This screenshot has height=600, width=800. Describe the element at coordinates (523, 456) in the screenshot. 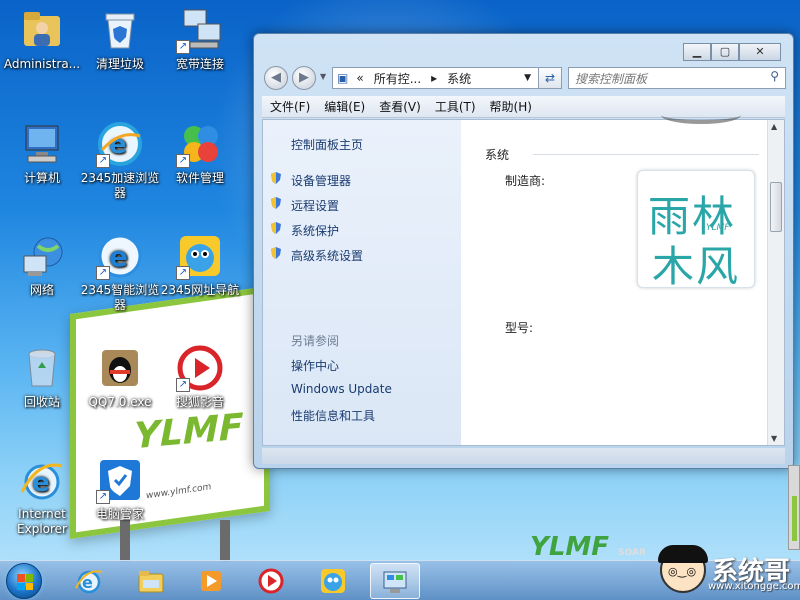

I see `status-bar` at that location.